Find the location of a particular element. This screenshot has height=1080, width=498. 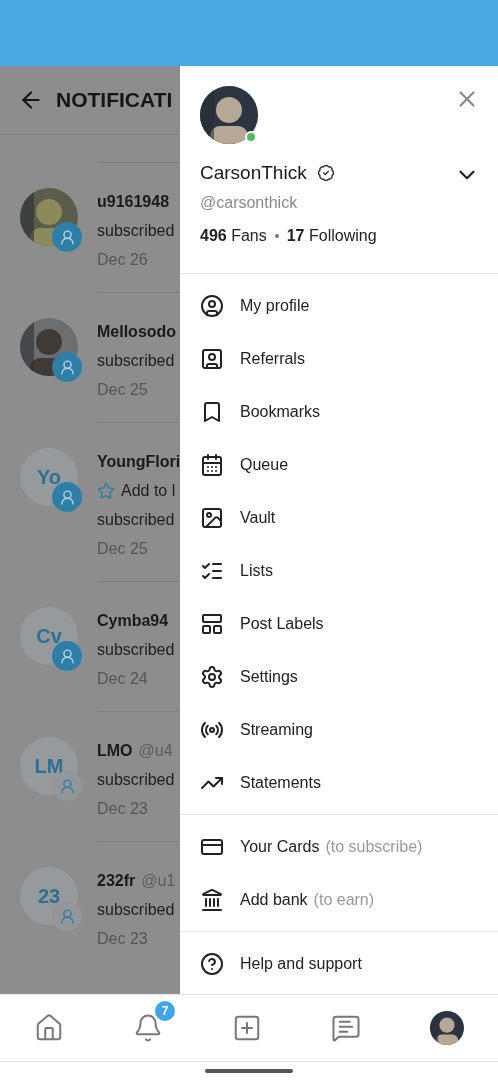

profile-avatar-button is located at coordinates (446, 1028).